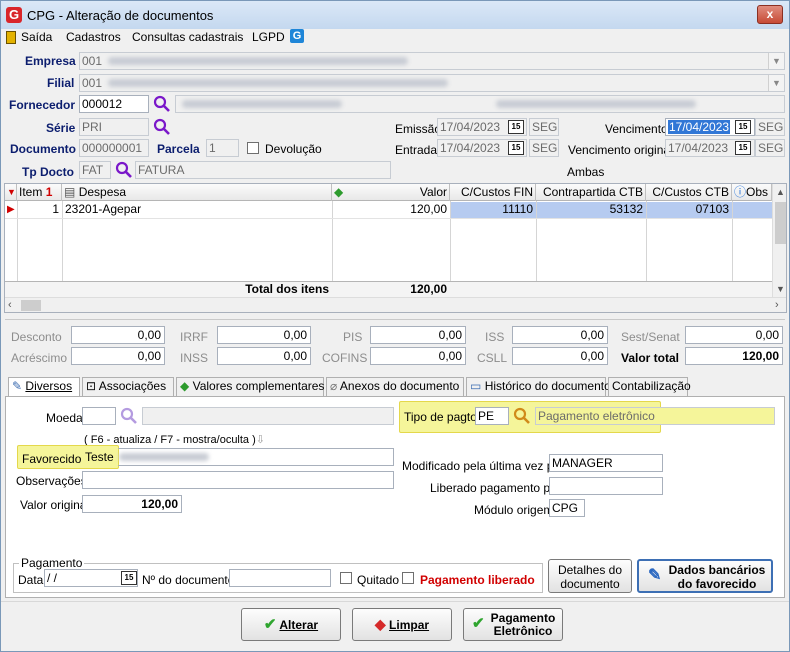 This screenshot has height=652, width=790. What do you see at coordinates (118, 335) in the screenshot?
I see `desconto-input: 0,00` at bounding box center [118, 335].